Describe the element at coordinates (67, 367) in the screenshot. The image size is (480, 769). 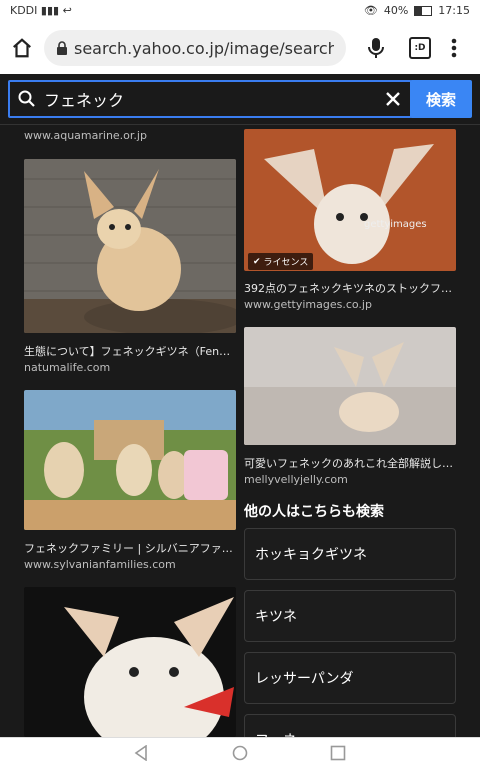
I see `result-domain: natumalife.com` at that location.